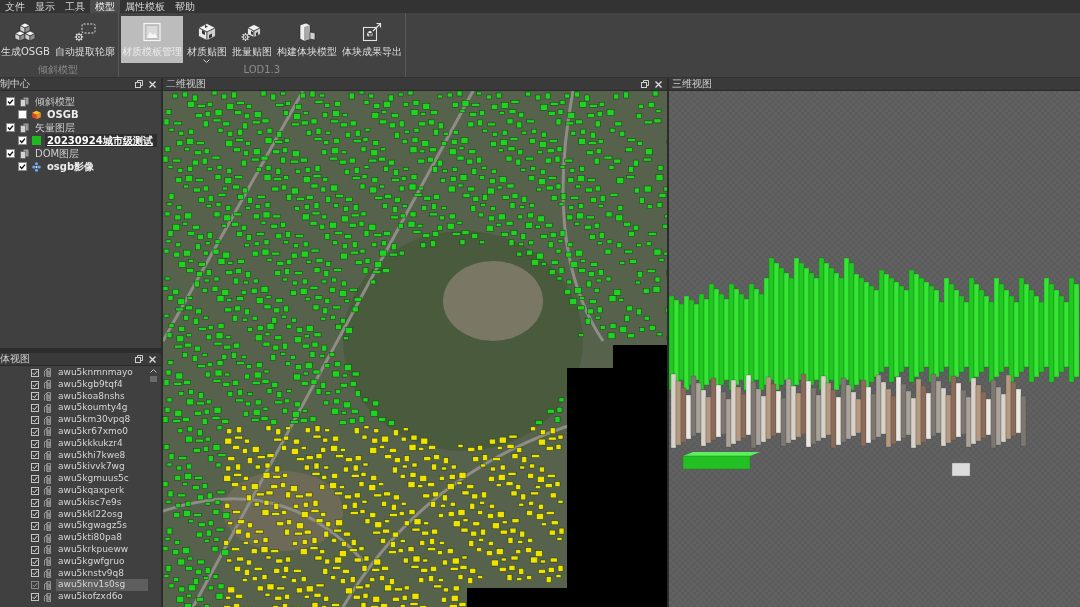 The width and height of the screenshot is (1080, 607). I want to click on menu-item: 显示, so click(45, 6).